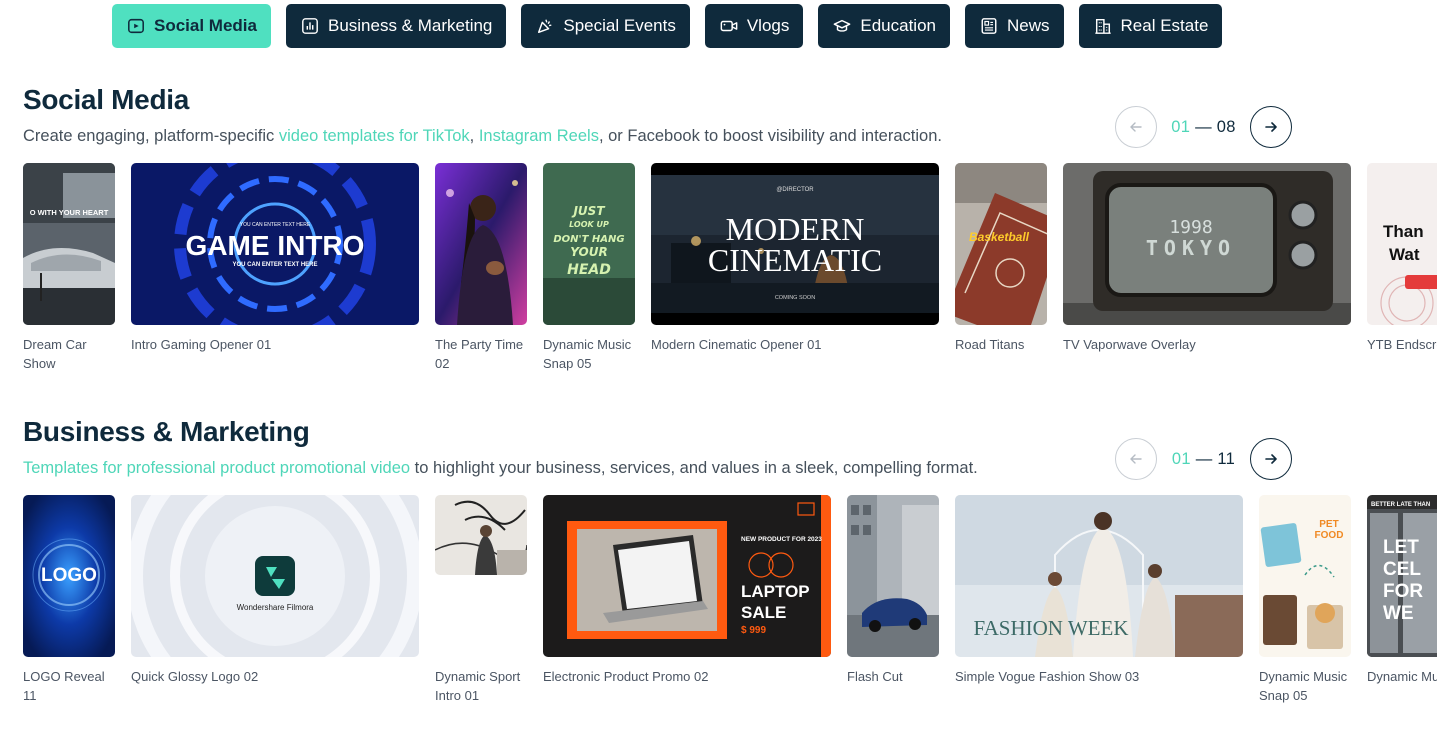 This screenshot has width=1437, height=730. What do you see at coordinates (201, 344) in the screenshot?
I see `template-caption: Intro Gaming Opener 01` at bounding box center [201, 344].